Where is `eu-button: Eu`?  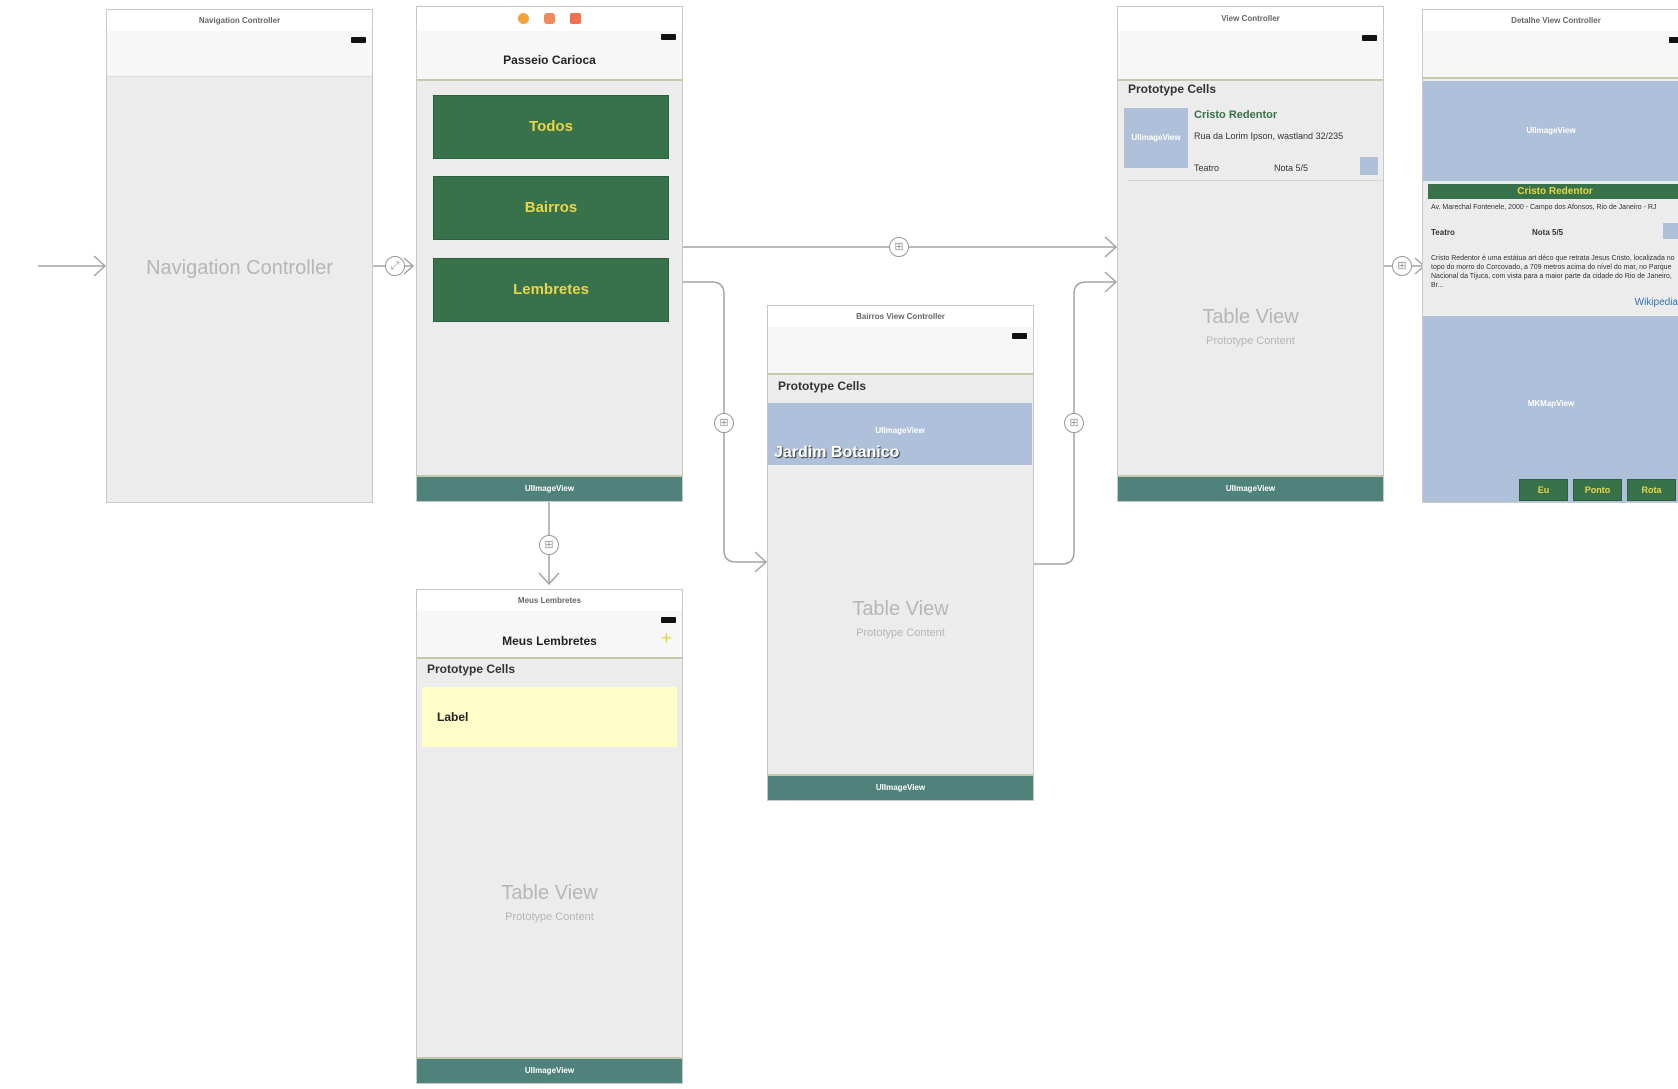 eu-button: Eu is located at coordinates (1543, 490).